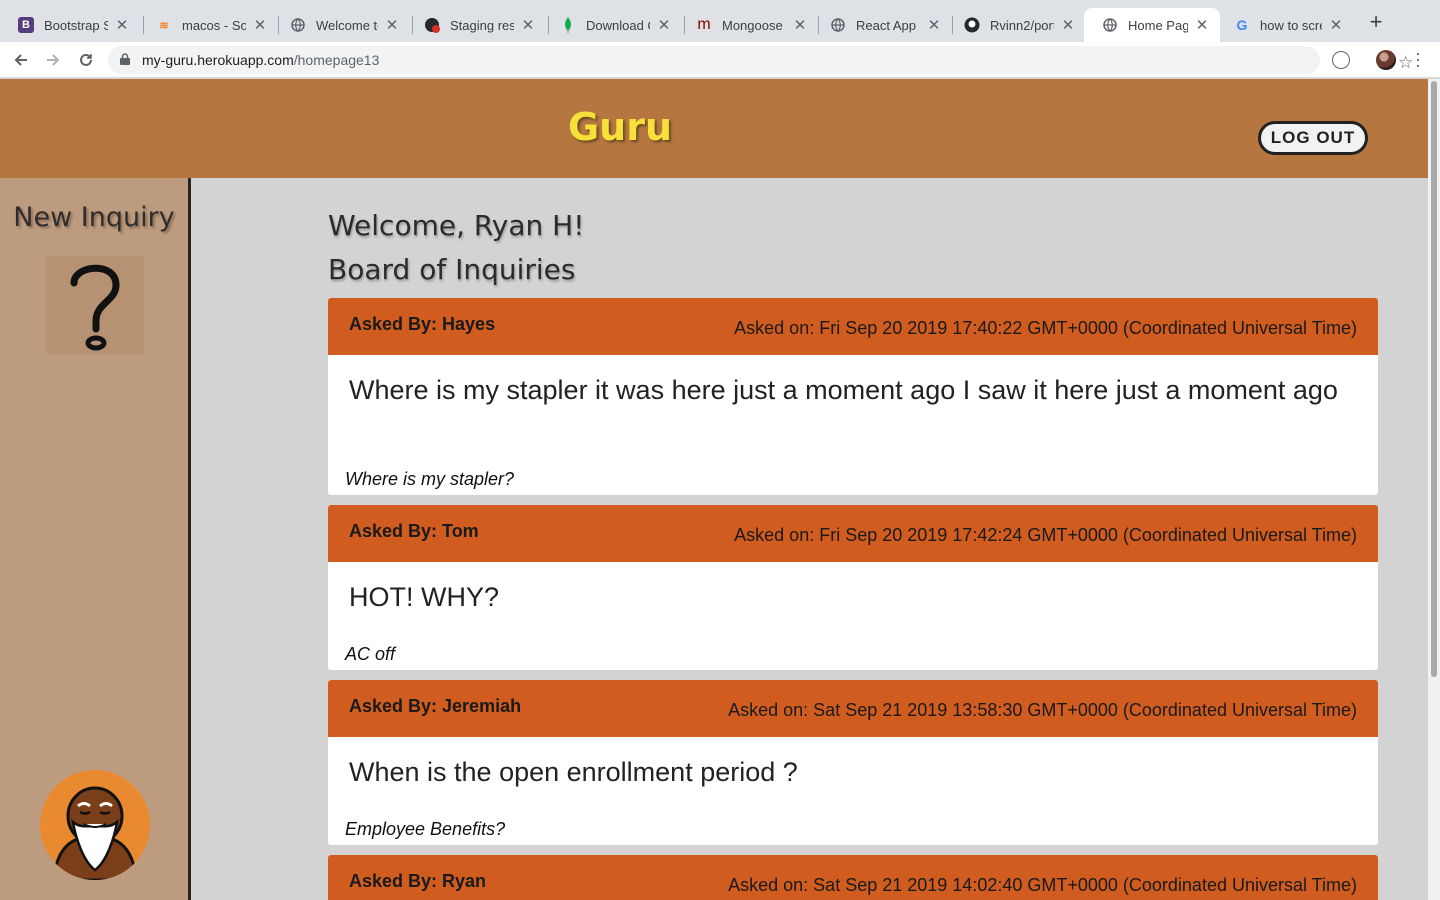  Describe the element at coordinates (620, 127) in the screenshot. I see `brand-title: Guru` at that location.